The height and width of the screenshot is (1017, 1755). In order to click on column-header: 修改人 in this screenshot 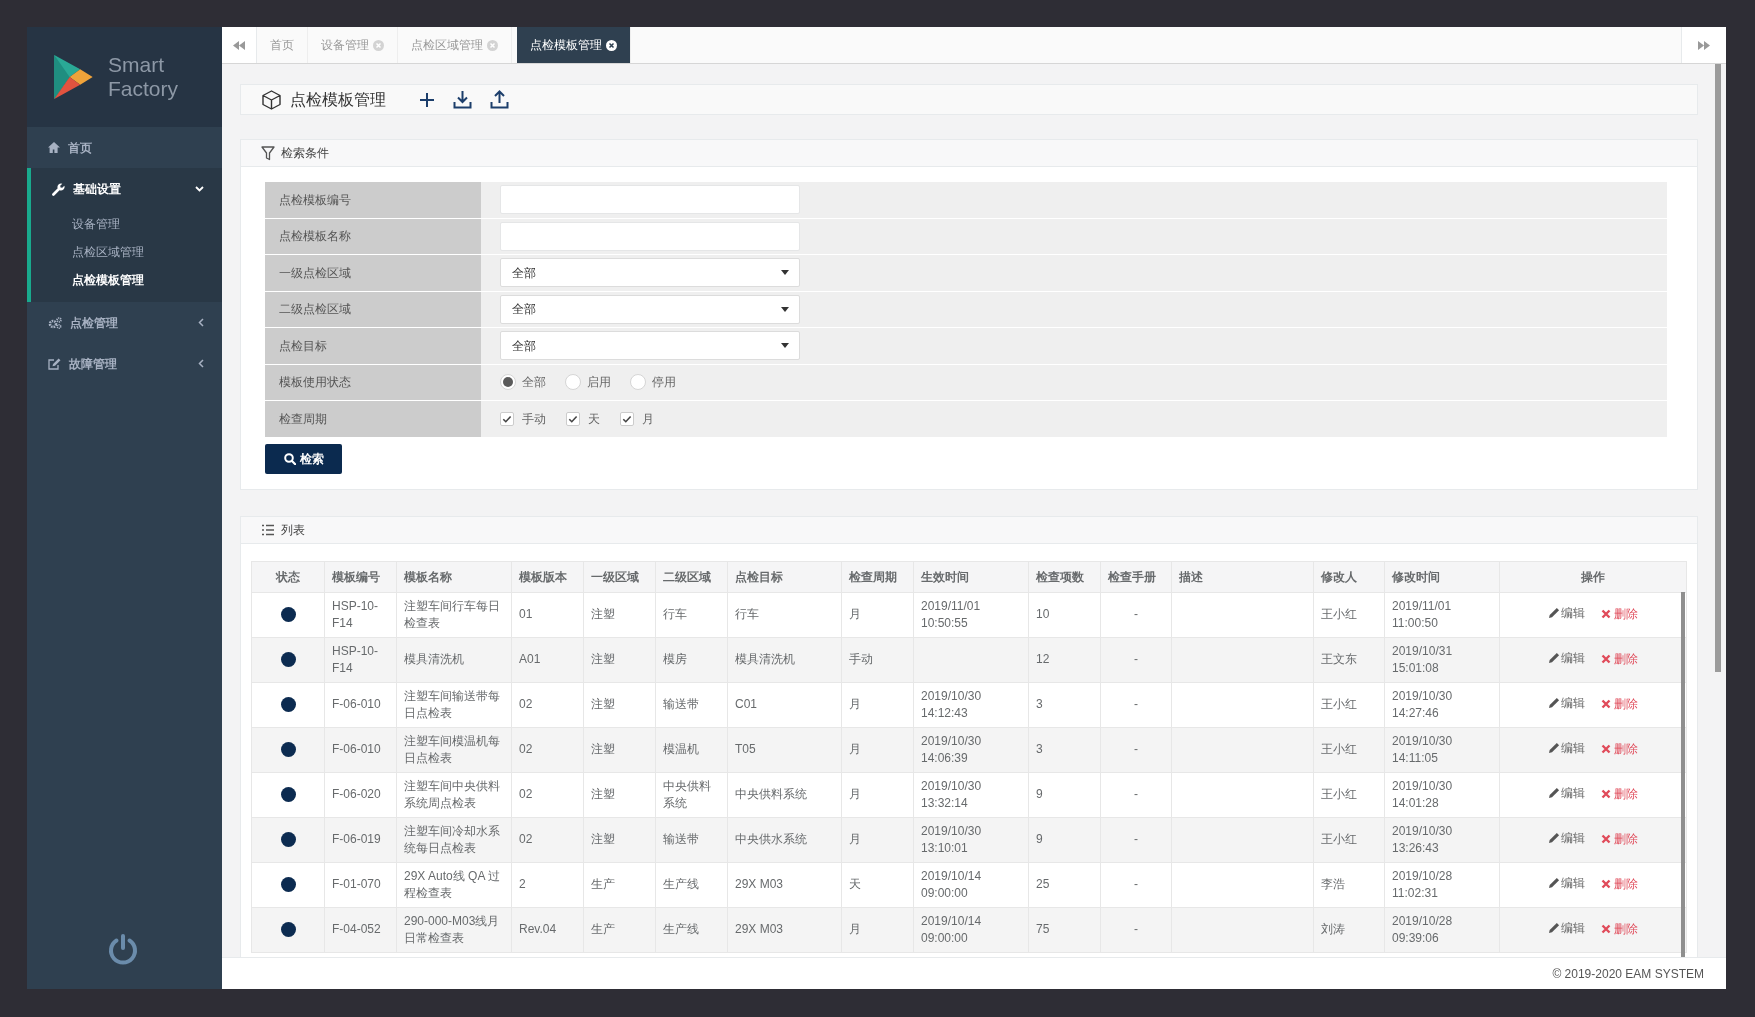, I will do `click(1349, 576)`.